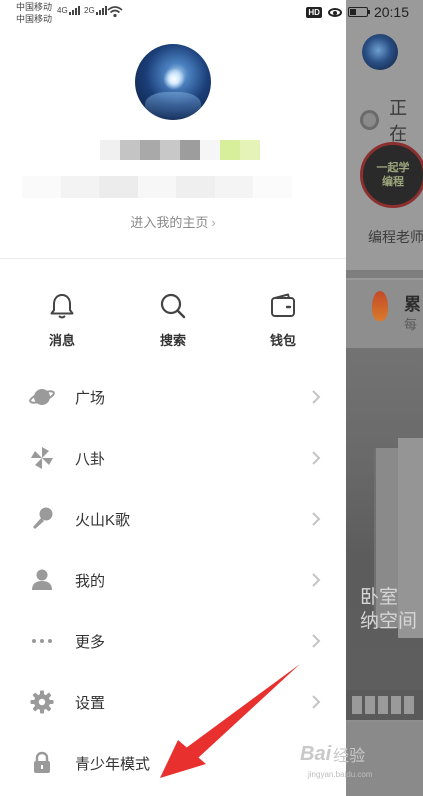 The image size is (423, 796). Describe the element at coordinates (282, 340) in the screenshot. I see `quick-action-label: 钱包` at that location.